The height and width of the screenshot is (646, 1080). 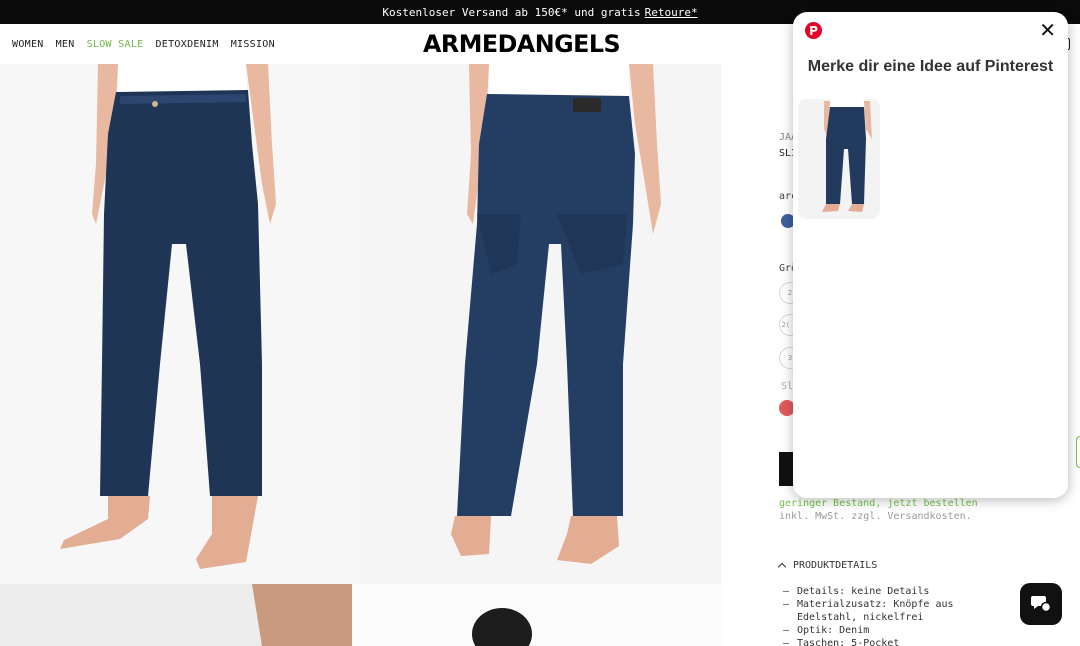 What do you see at coordinates (502, 627) in the screenshot?
I see `model-head-illustration` at bounding box center [502, 627].